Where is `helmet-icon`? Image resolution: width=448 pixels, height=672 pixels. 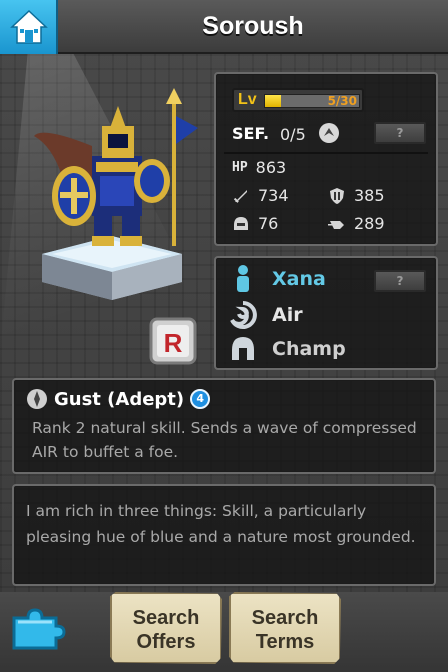 helmet-icon is located at coordinates (241, 223).